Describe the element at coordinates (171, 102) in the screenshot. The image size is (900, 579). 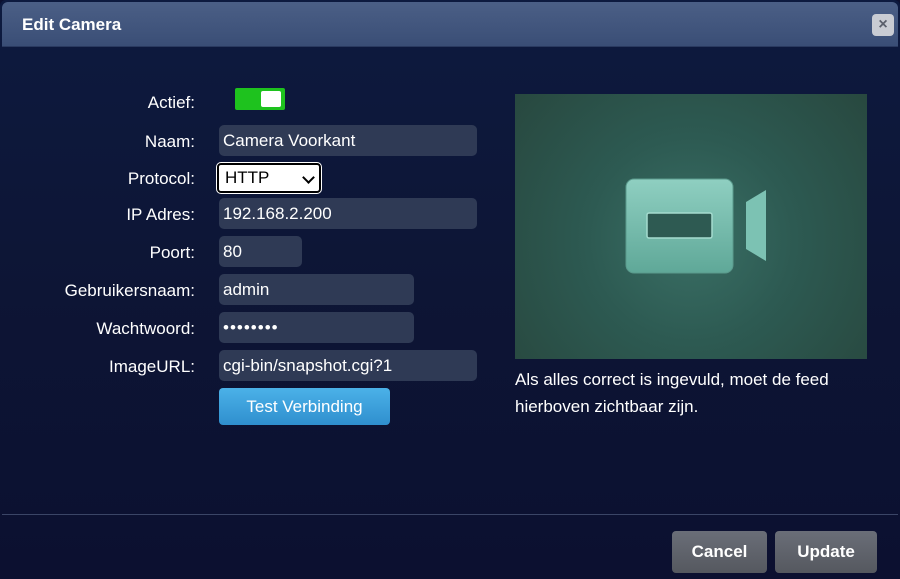
I see `active-label: Actief:` at that location.